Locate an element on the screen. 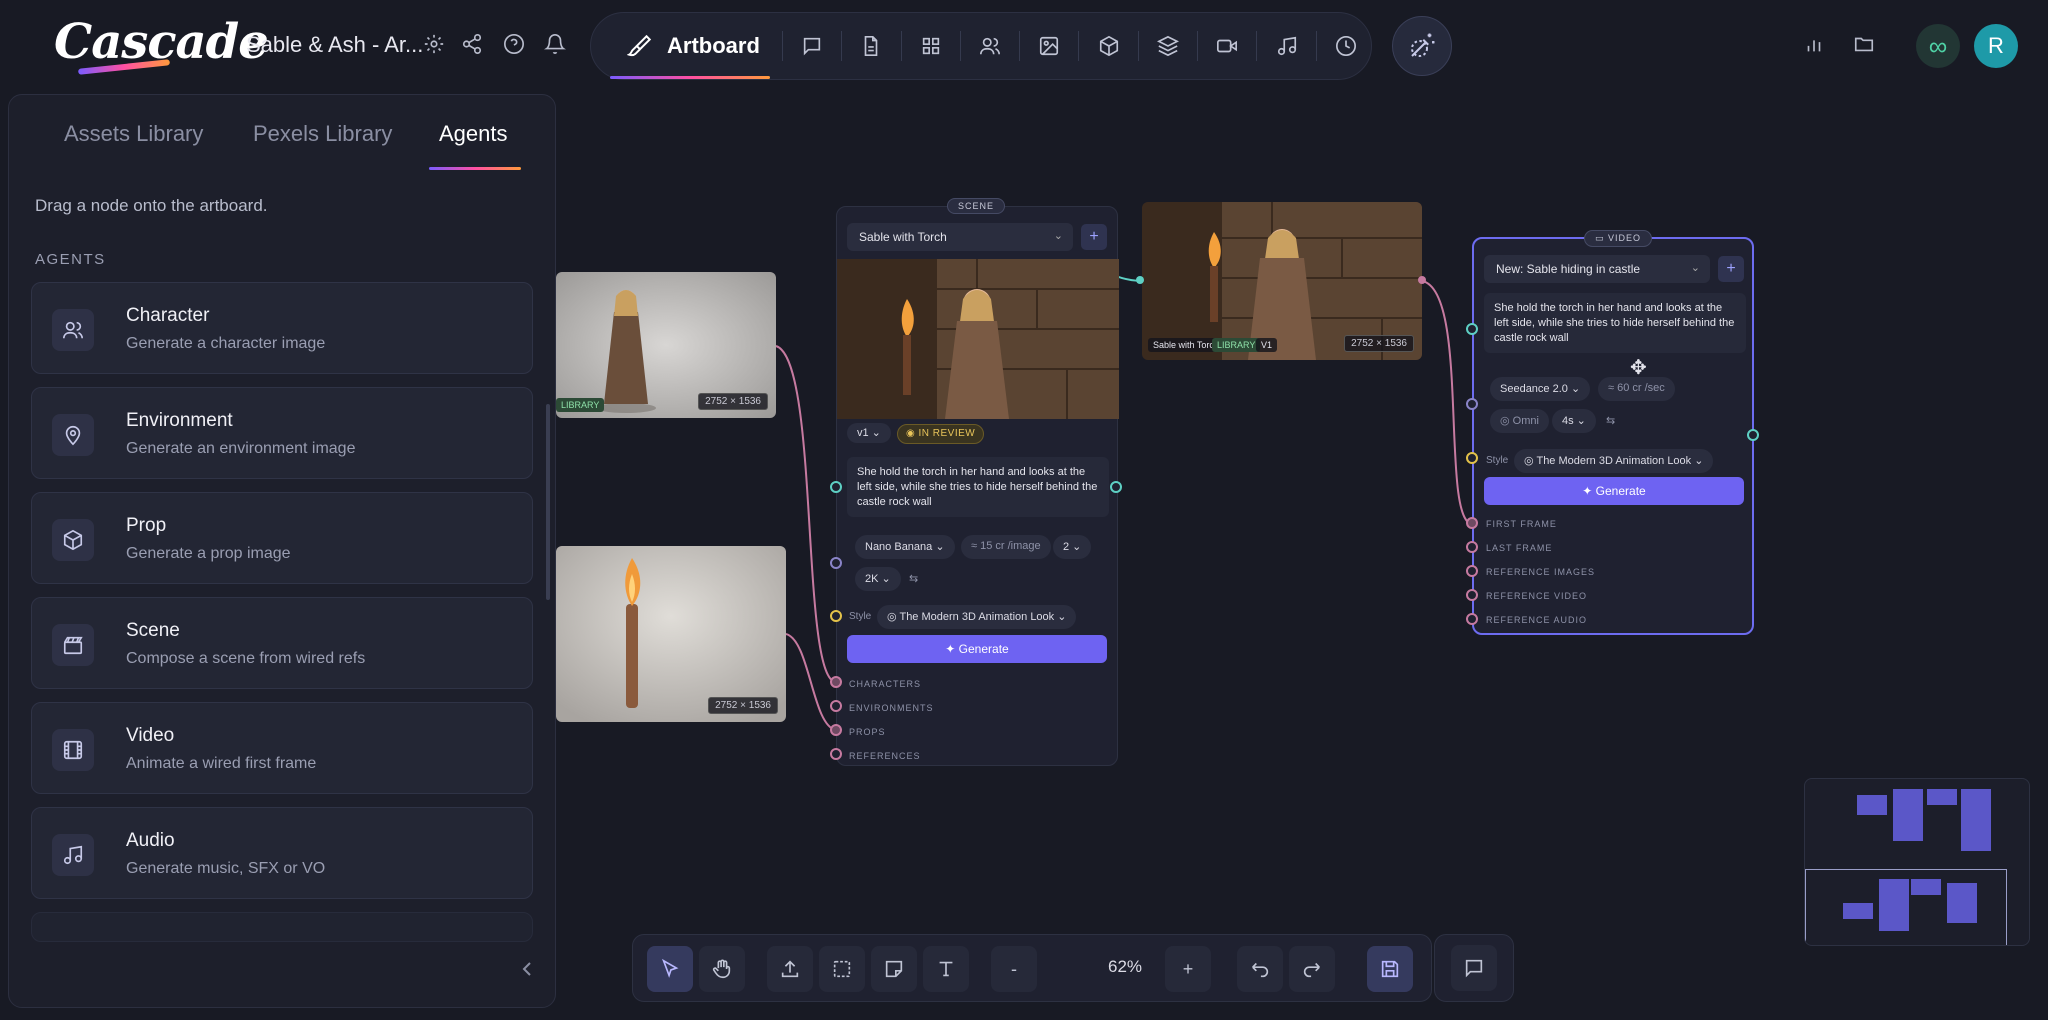 The width and height of the screenshot is (2048, 1020). agent-description: Generate music, SFX or VO is located at coordinates (226, 868).